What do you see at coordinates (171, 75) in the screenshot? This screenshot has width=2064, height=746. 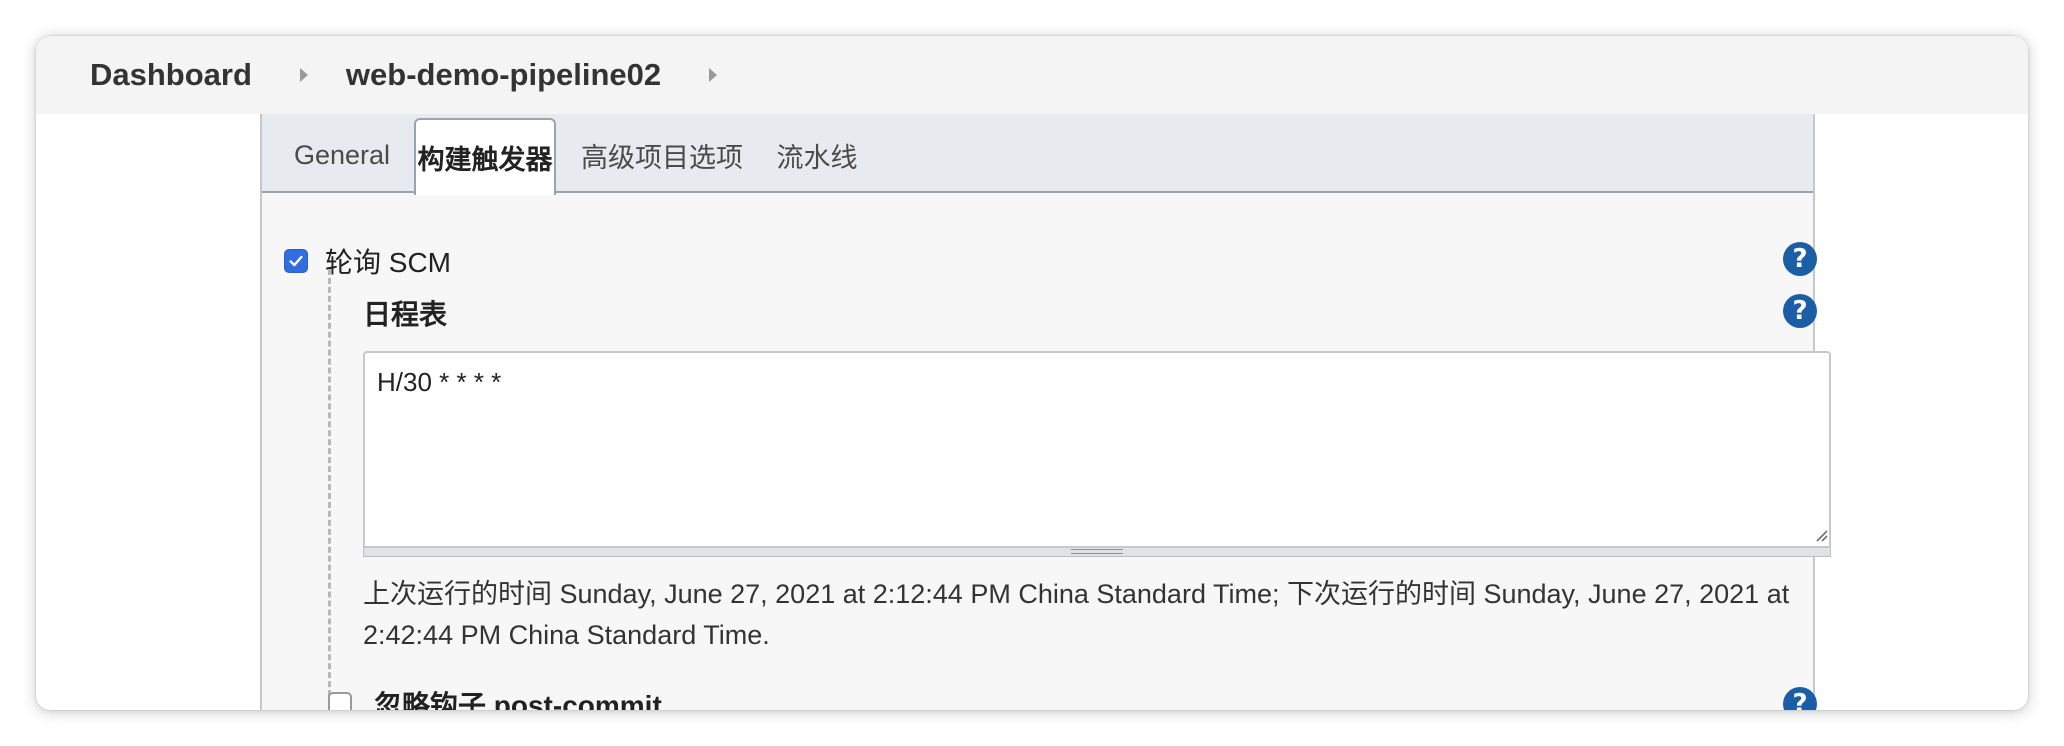 I see `breadcrumb-dashboard: Dashboard` at bounding box center [171, 75].